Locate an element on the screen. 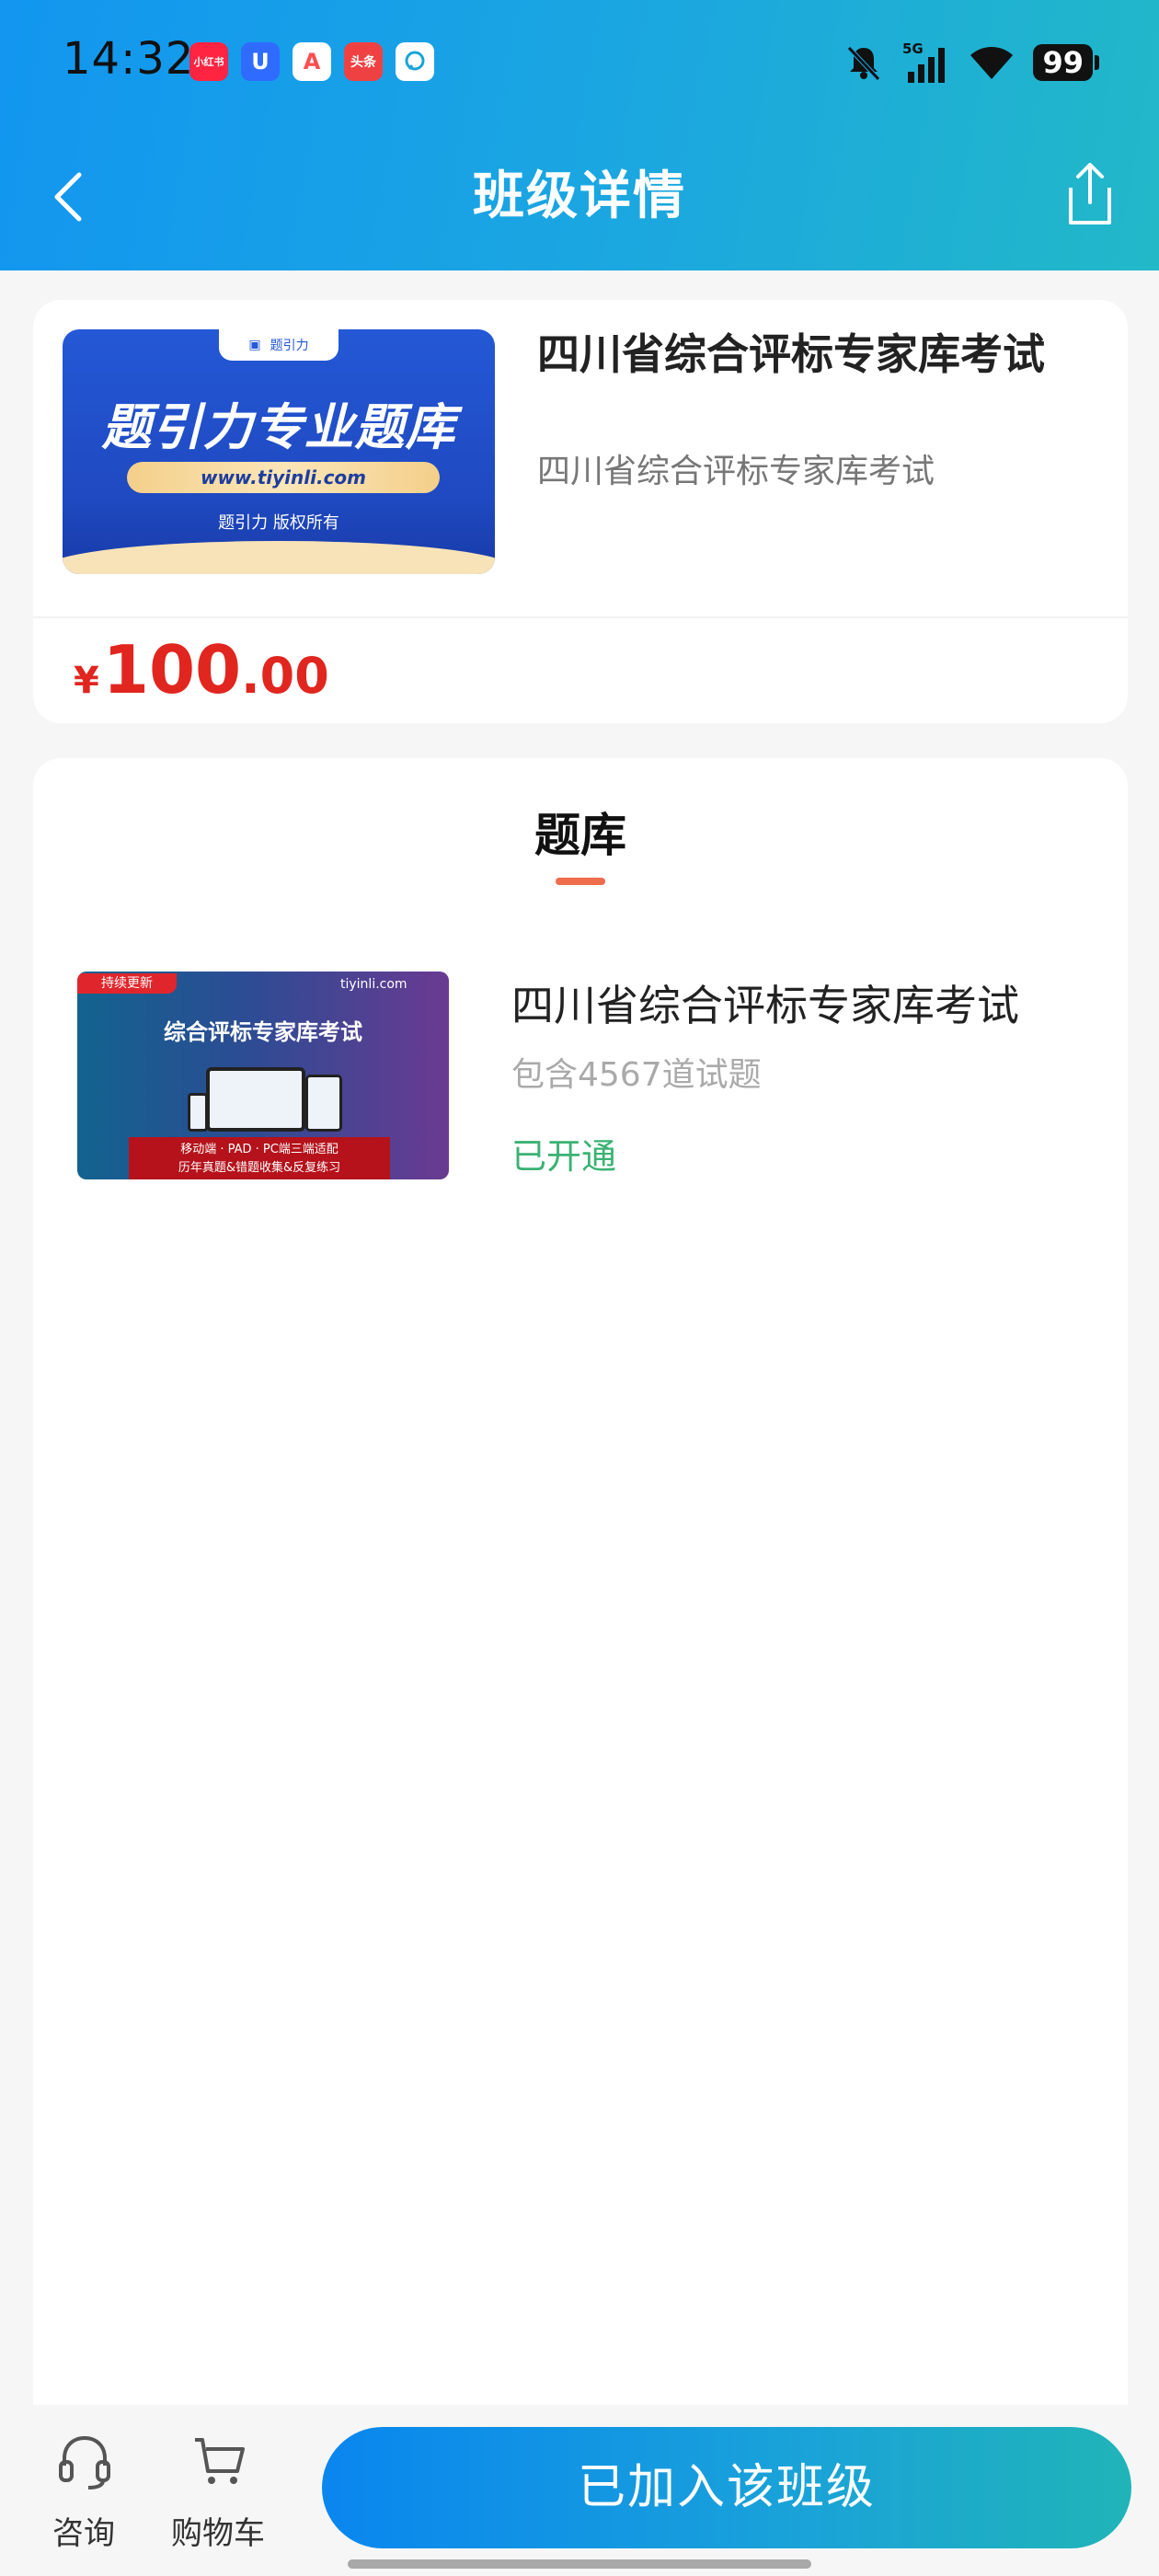 The height and width of the screenshot is (2576, 1159). cover-main-text: 题引力专业题库 is located at coordinates (278, 427).